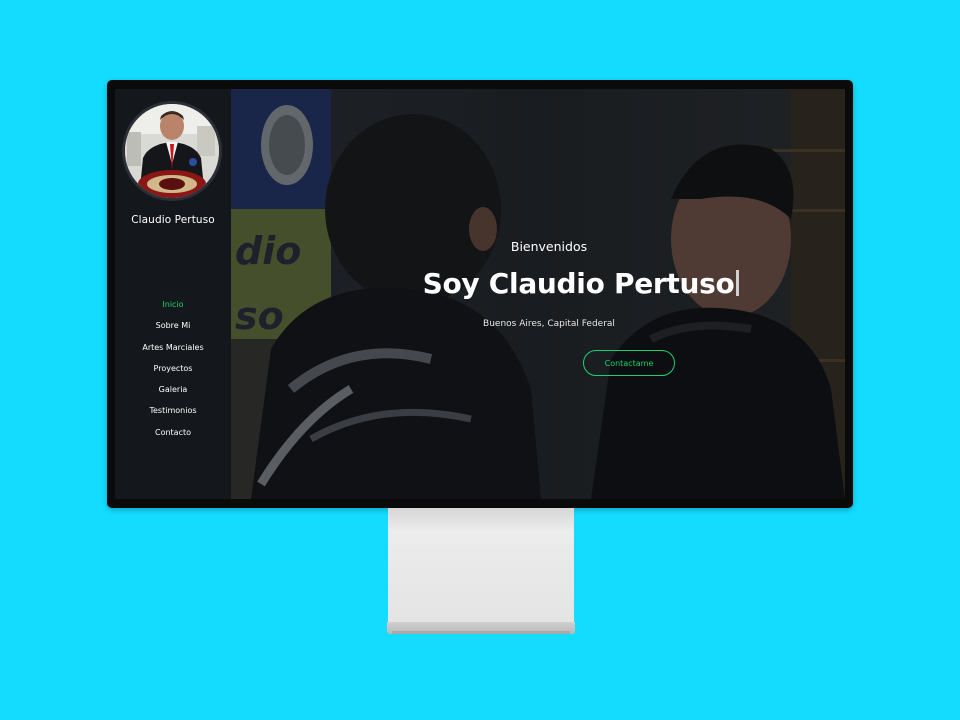  Describe the element at coordinates (173, 308) in the screenshot. I see `nav-item-inicio: Inicio` at that location.